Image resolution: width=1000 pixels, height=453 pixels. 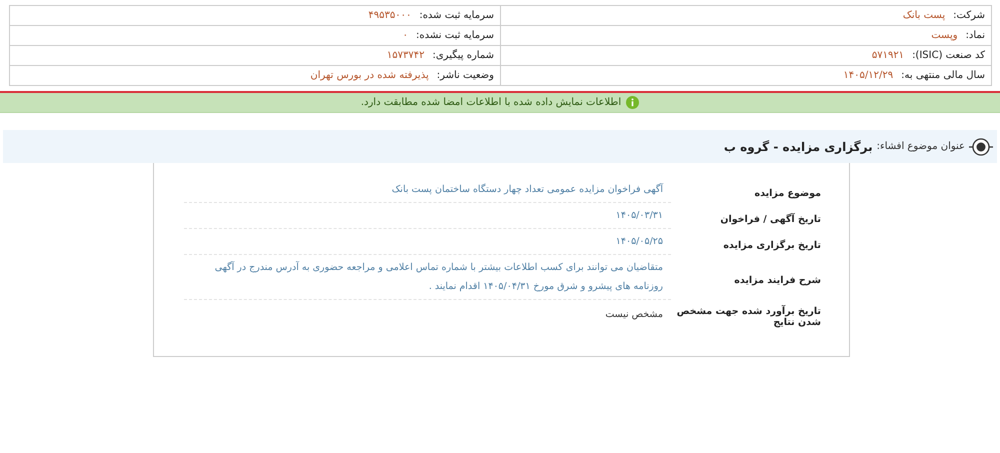 I want to click on field-label: سرمایه ثبت شده:, so click(x=456, y=15).